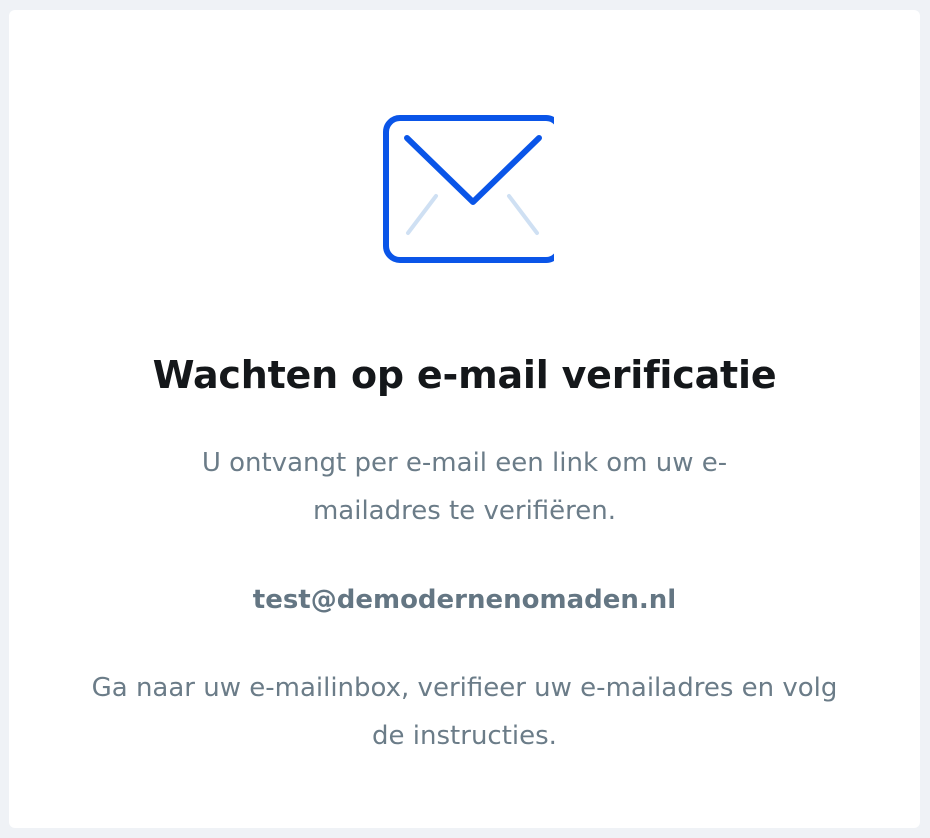 The image size is (930, 838). I want to click on envelope-icon, so click(468, 189).